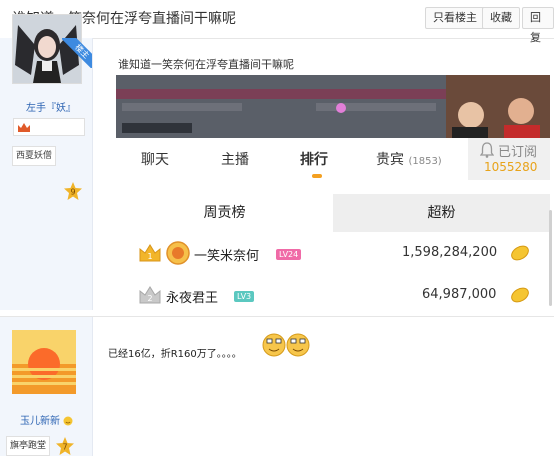 This screenshot has width=554, height=456. I want to click on level-badge: 旗亭跑堂, so click(28, 446).